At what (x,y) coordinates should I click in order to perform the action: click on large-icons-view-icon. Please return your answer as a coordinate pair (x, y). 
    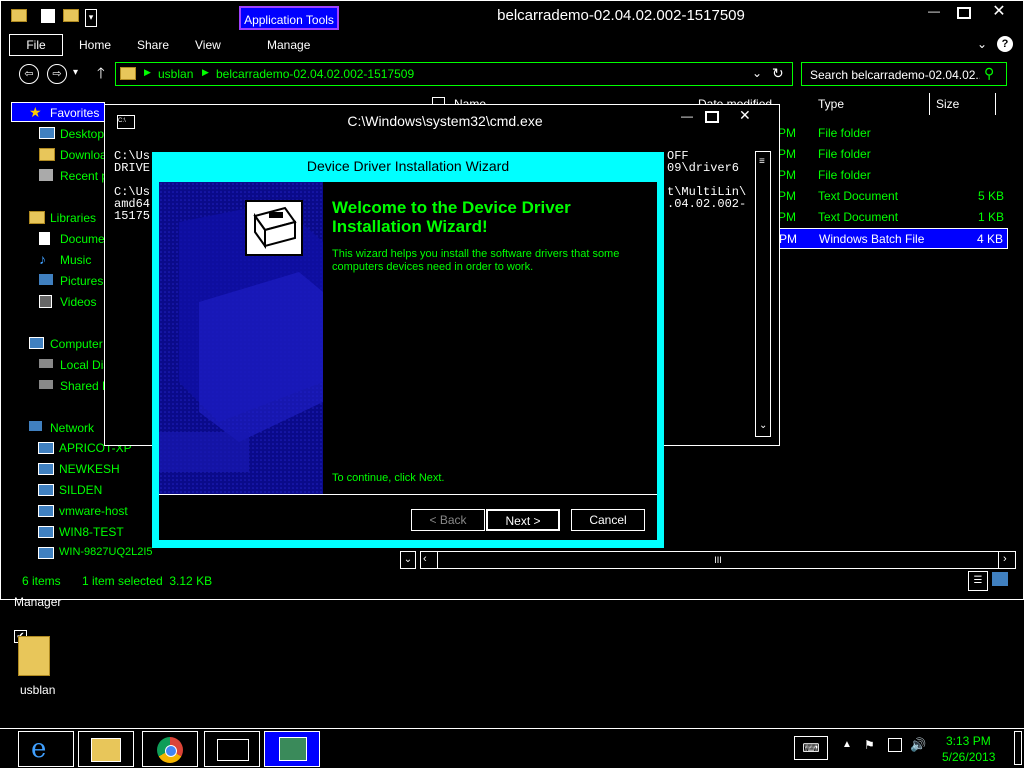
    Looking at the image, I should click on (1000, 579).